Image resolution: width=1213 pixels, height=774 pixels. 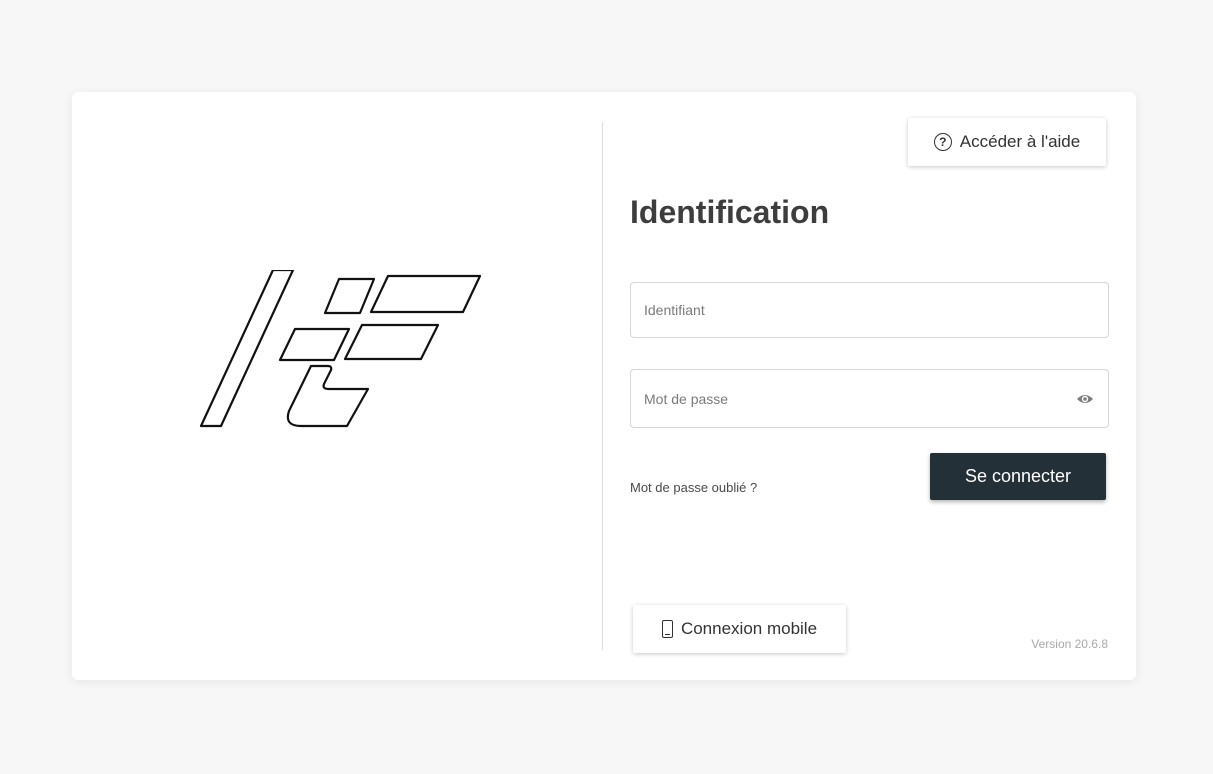 I want to click on mobile-login-button: Connexion mobile, so click(x=739, y=629).